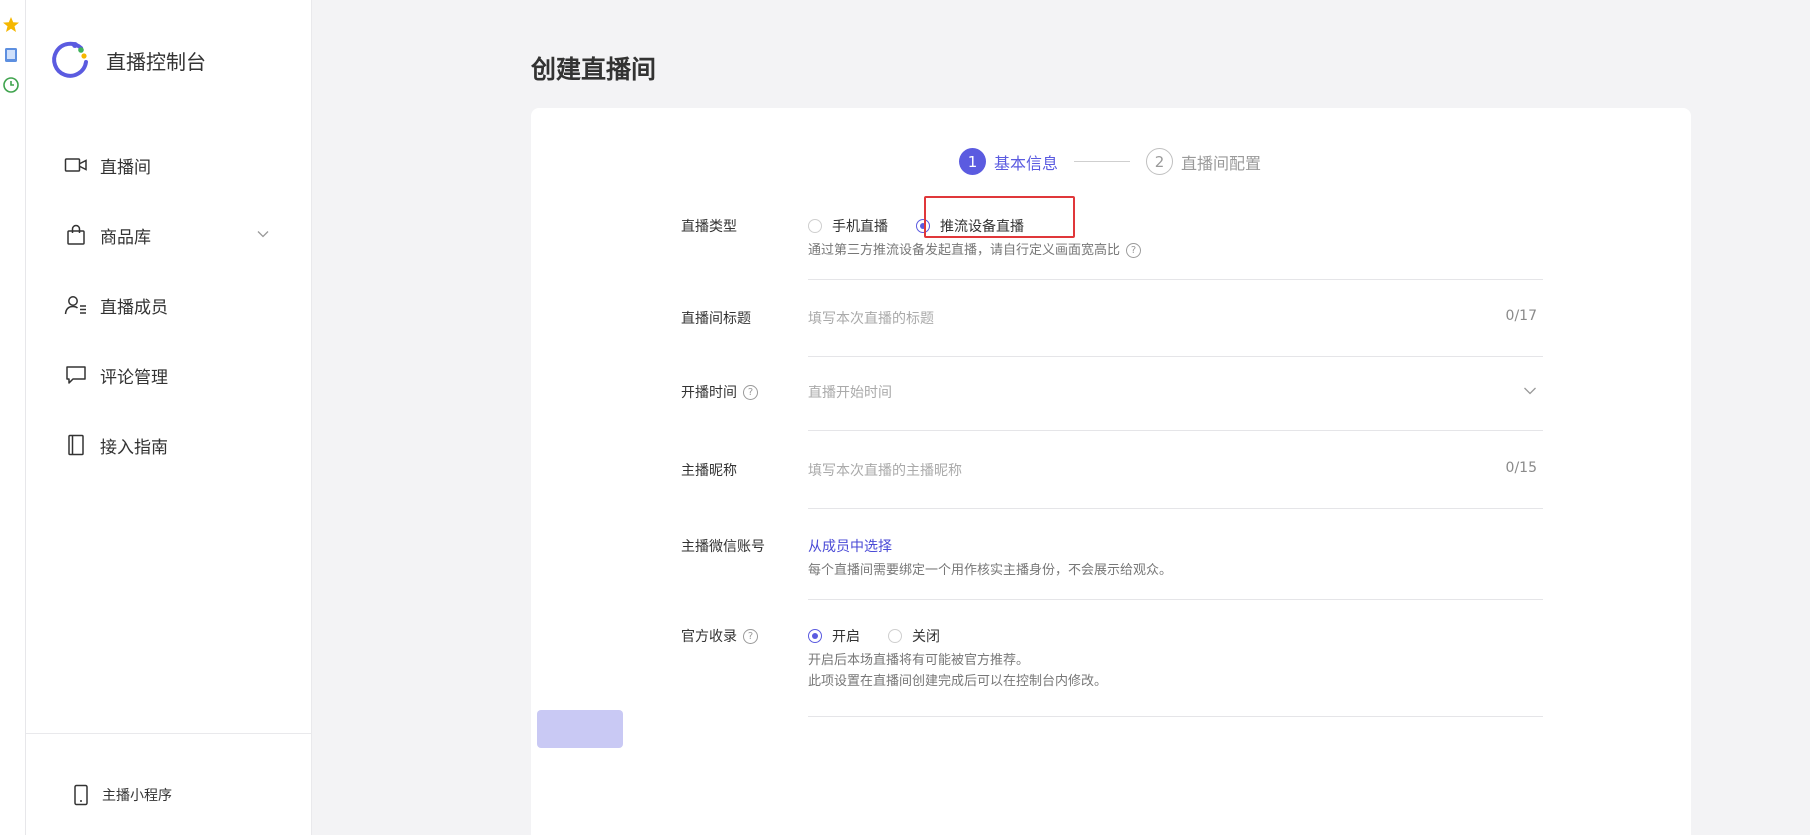 Image resolution: width=1810 pixels, height=835 pixels. I want to click on radio-label: 关闭, so click(926, 637).